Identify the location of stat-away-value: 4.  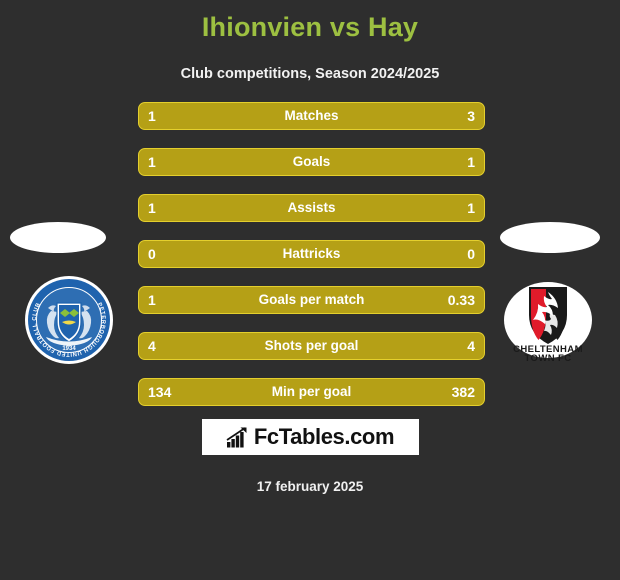
(471, 346).